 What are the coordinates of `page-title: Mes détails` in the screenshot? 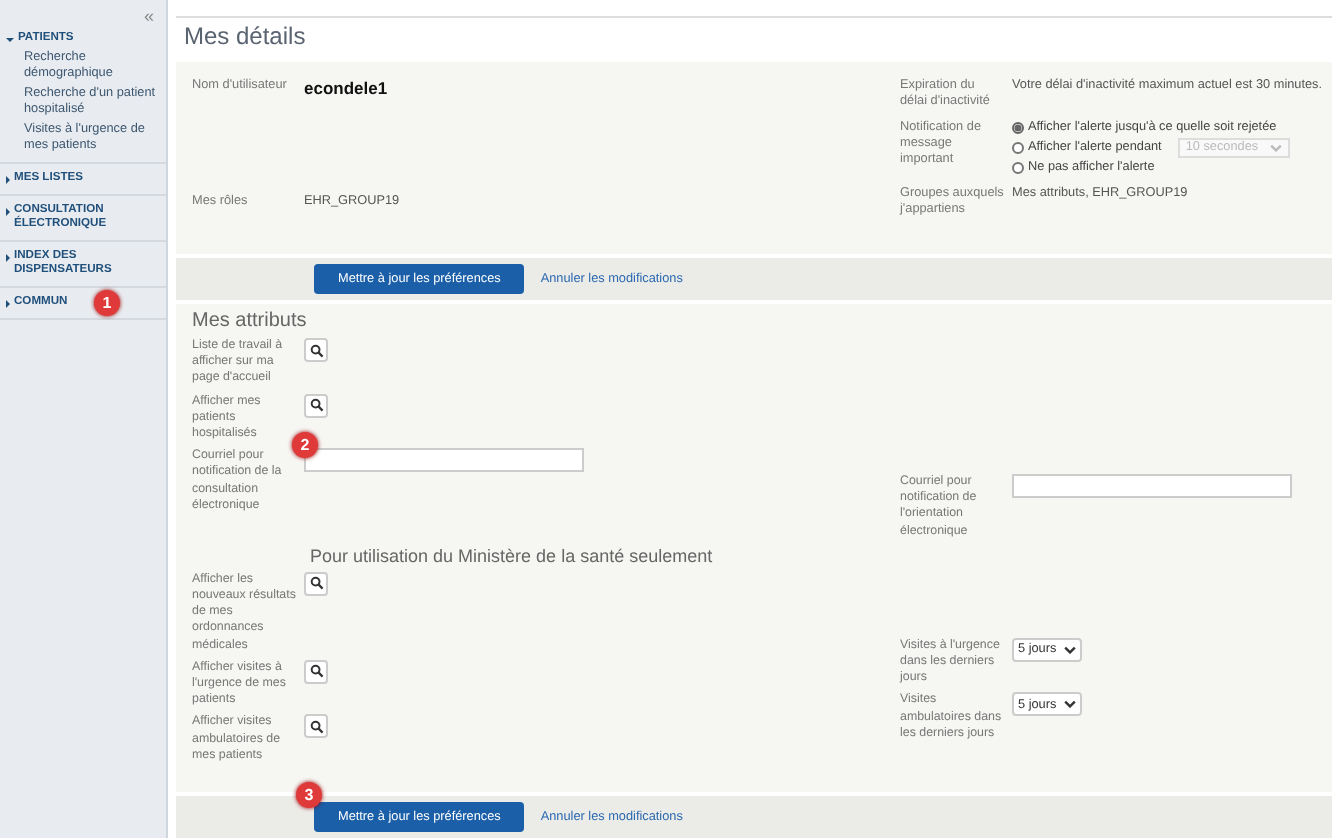 It's located at (245, 36).